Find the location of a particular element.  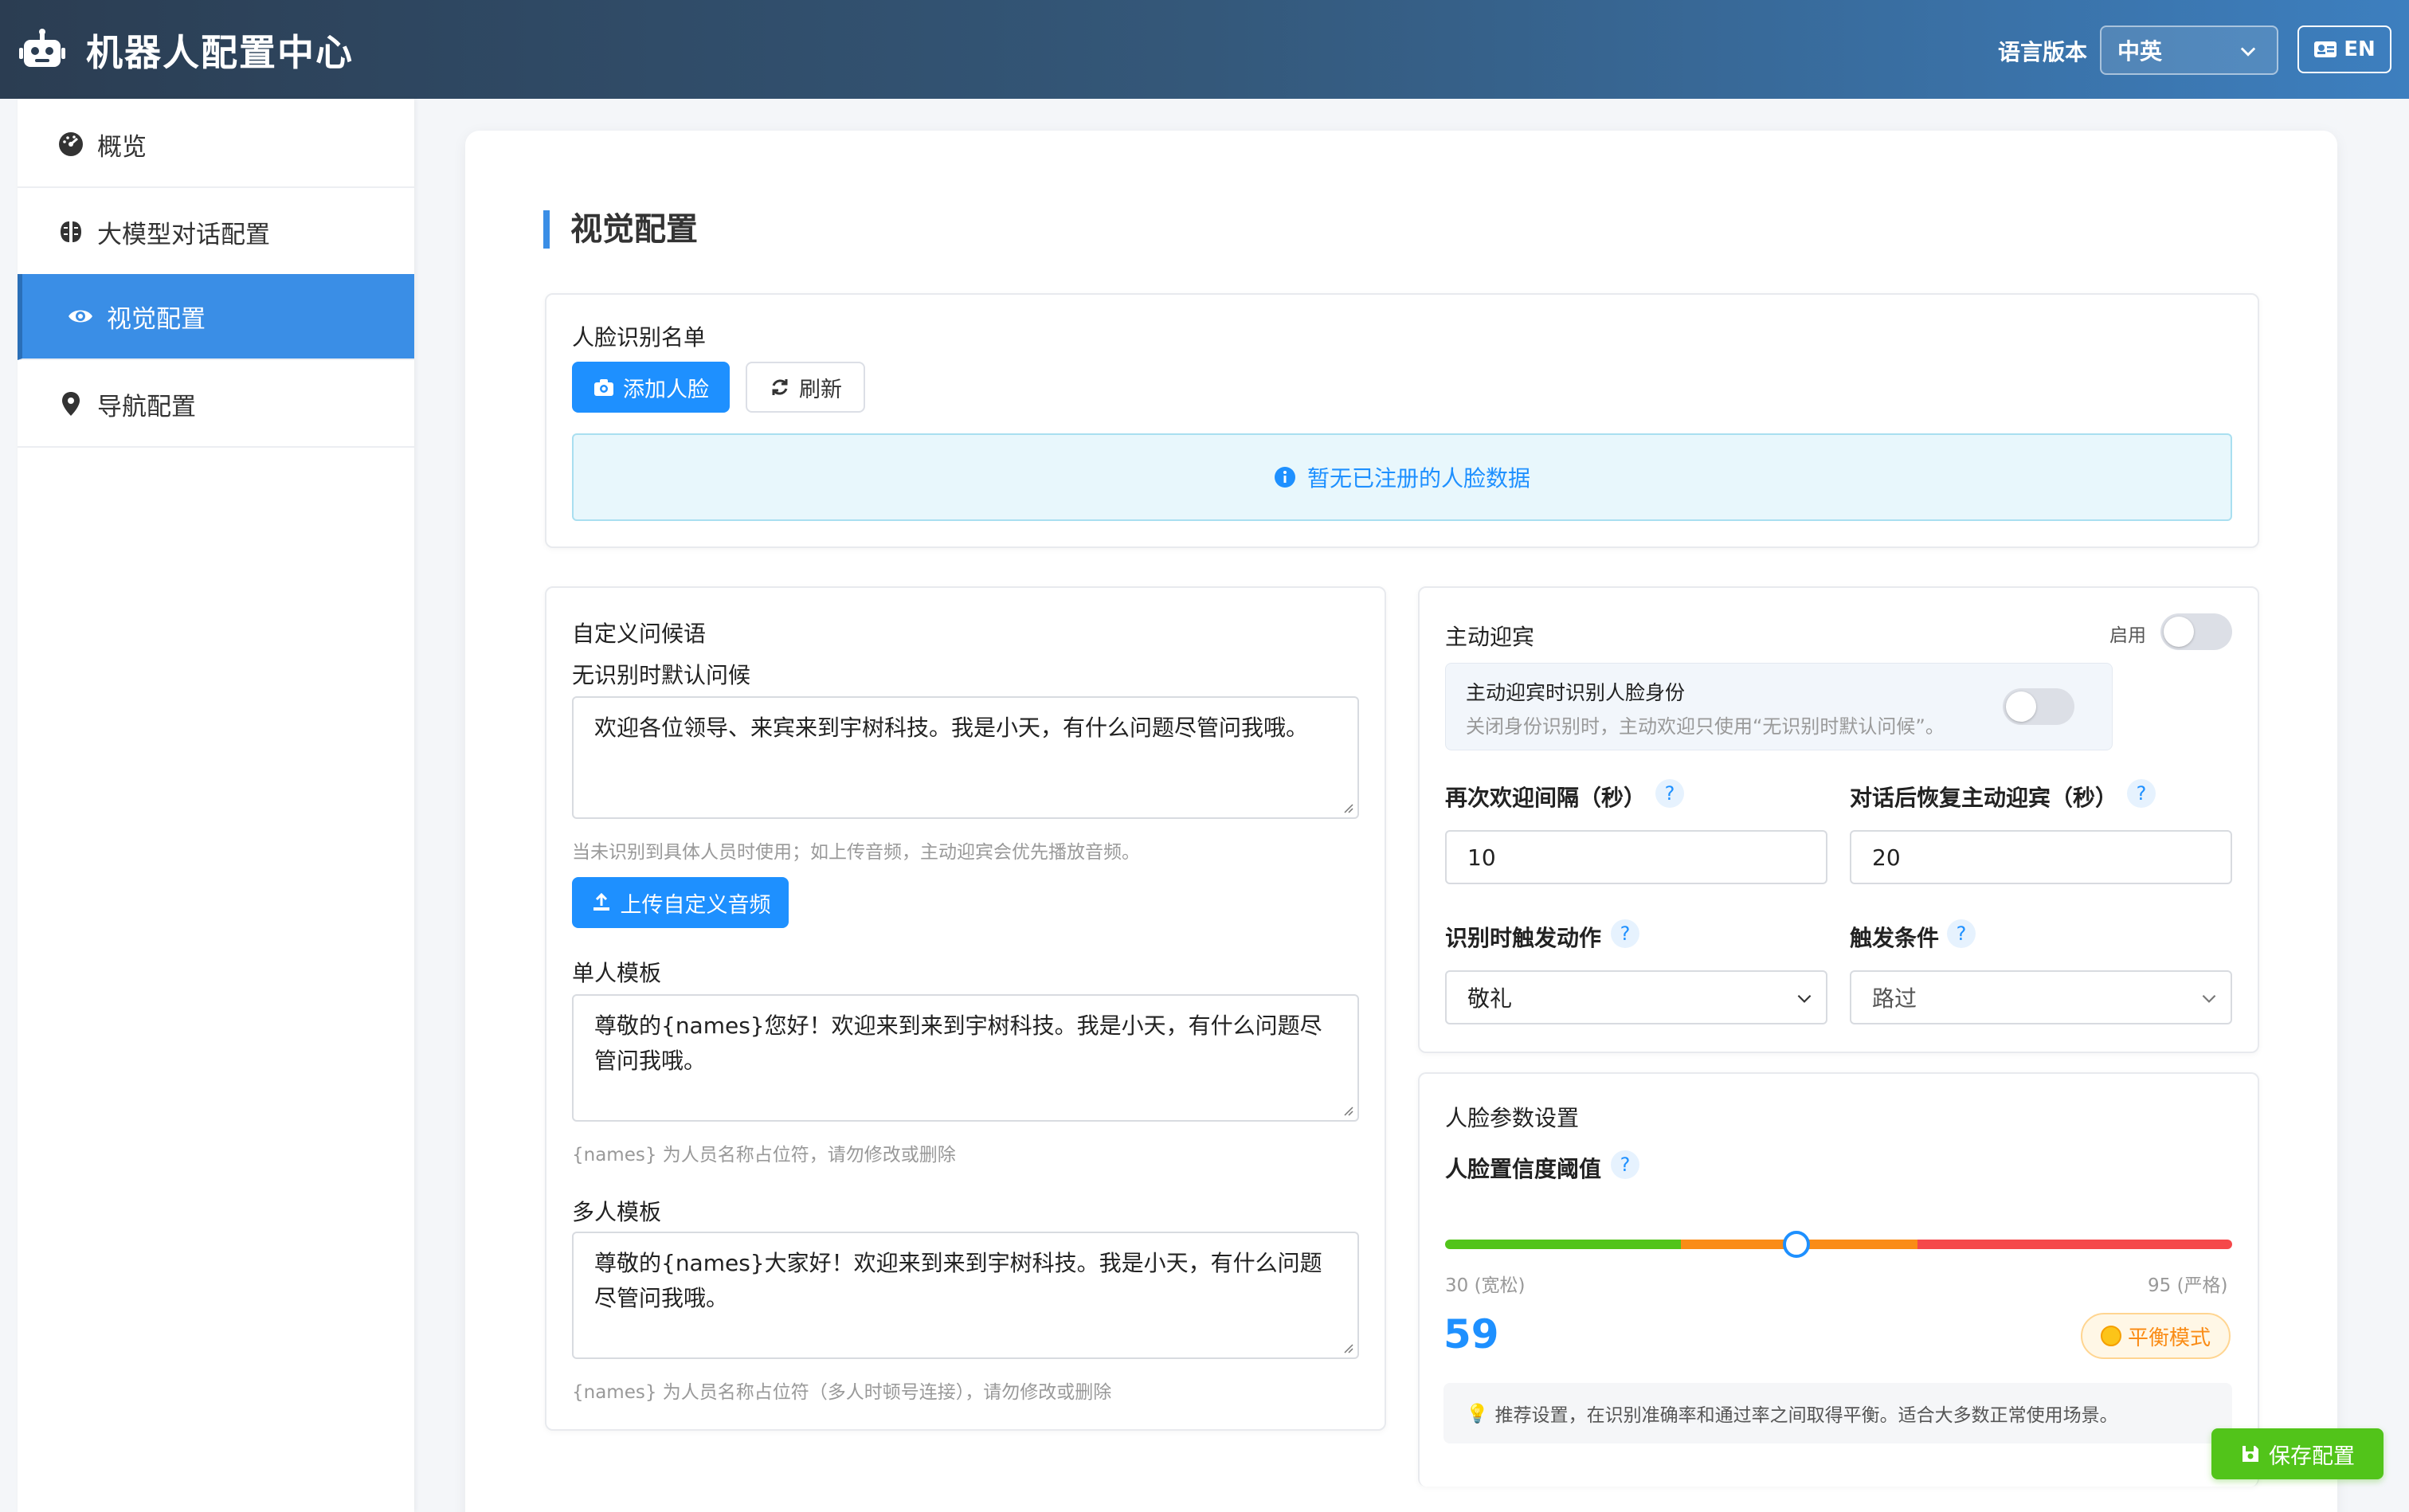

face-list-title: 人脸识别名单 is located at coordinates (639, 337).